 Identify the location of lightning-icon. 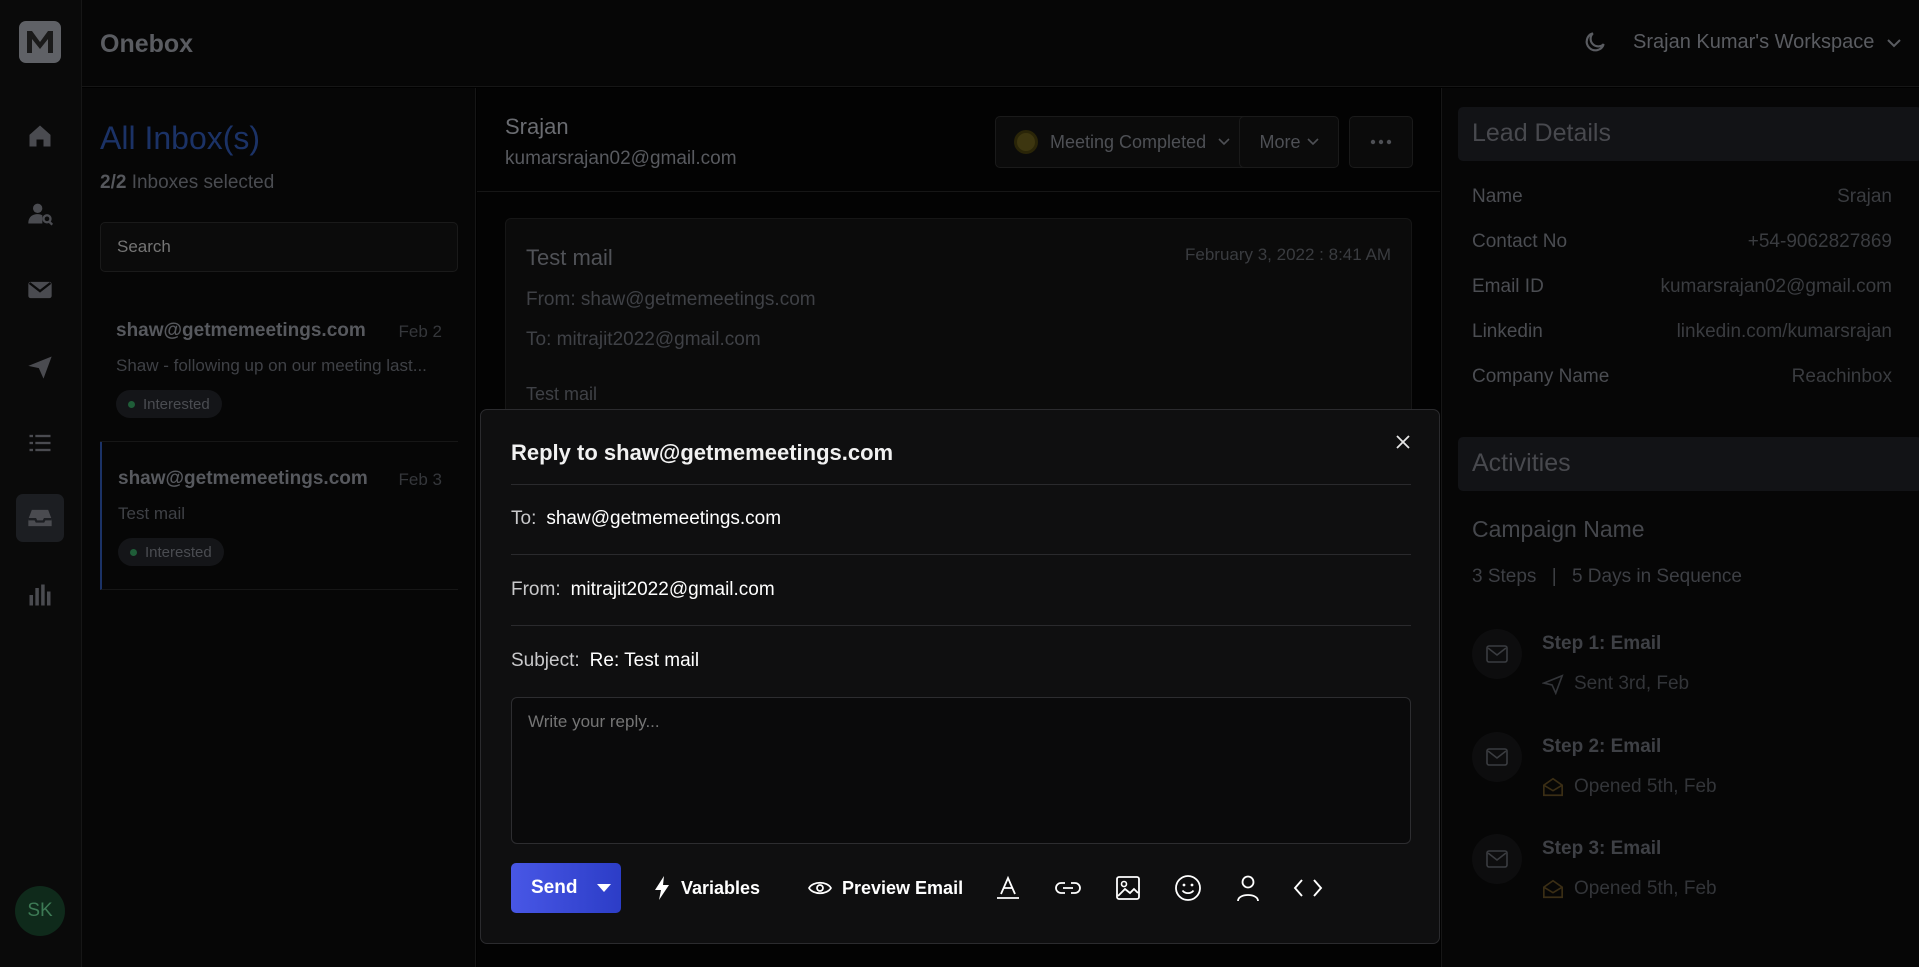
(662, 888).